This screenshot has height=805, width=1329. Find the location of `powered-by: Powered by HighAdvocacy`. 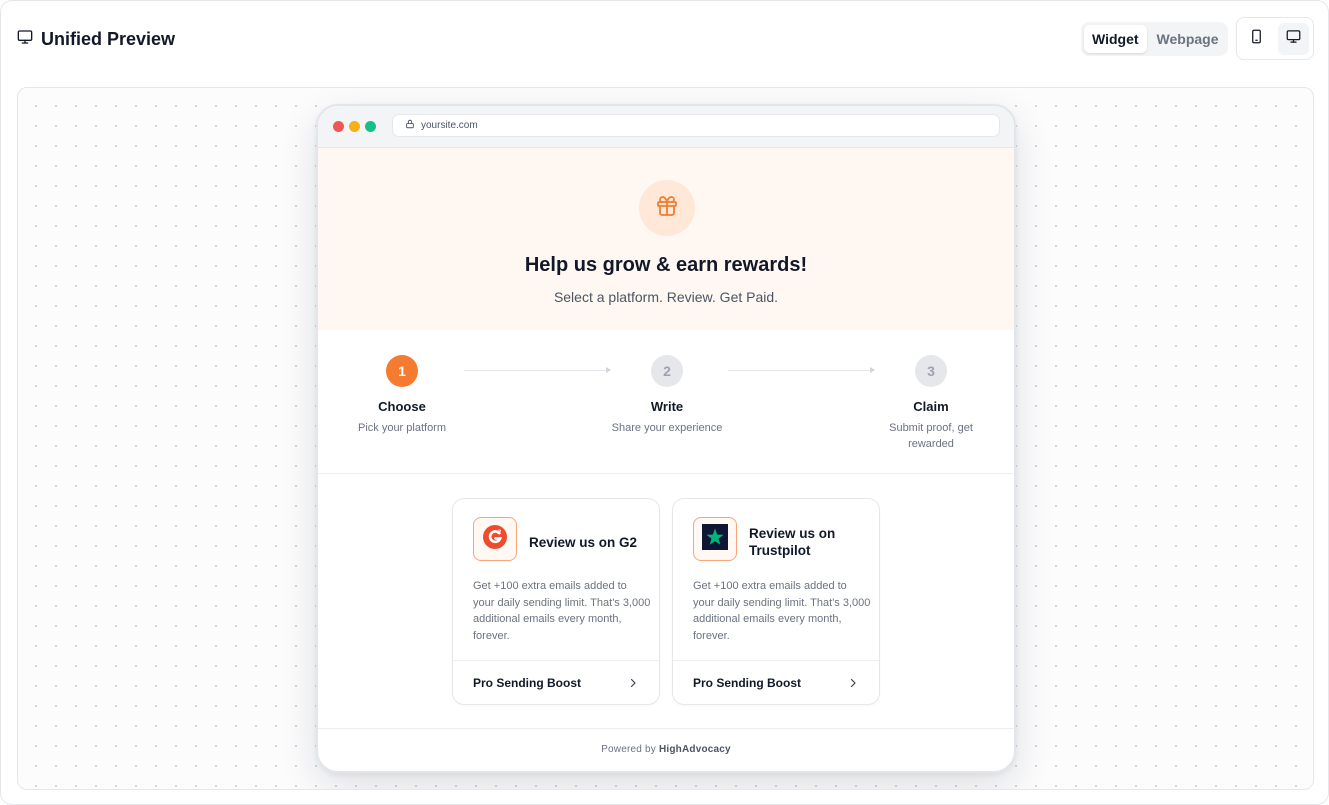

powered-by: Powered by HighAdvocacy is located at coordinates (666, 749).